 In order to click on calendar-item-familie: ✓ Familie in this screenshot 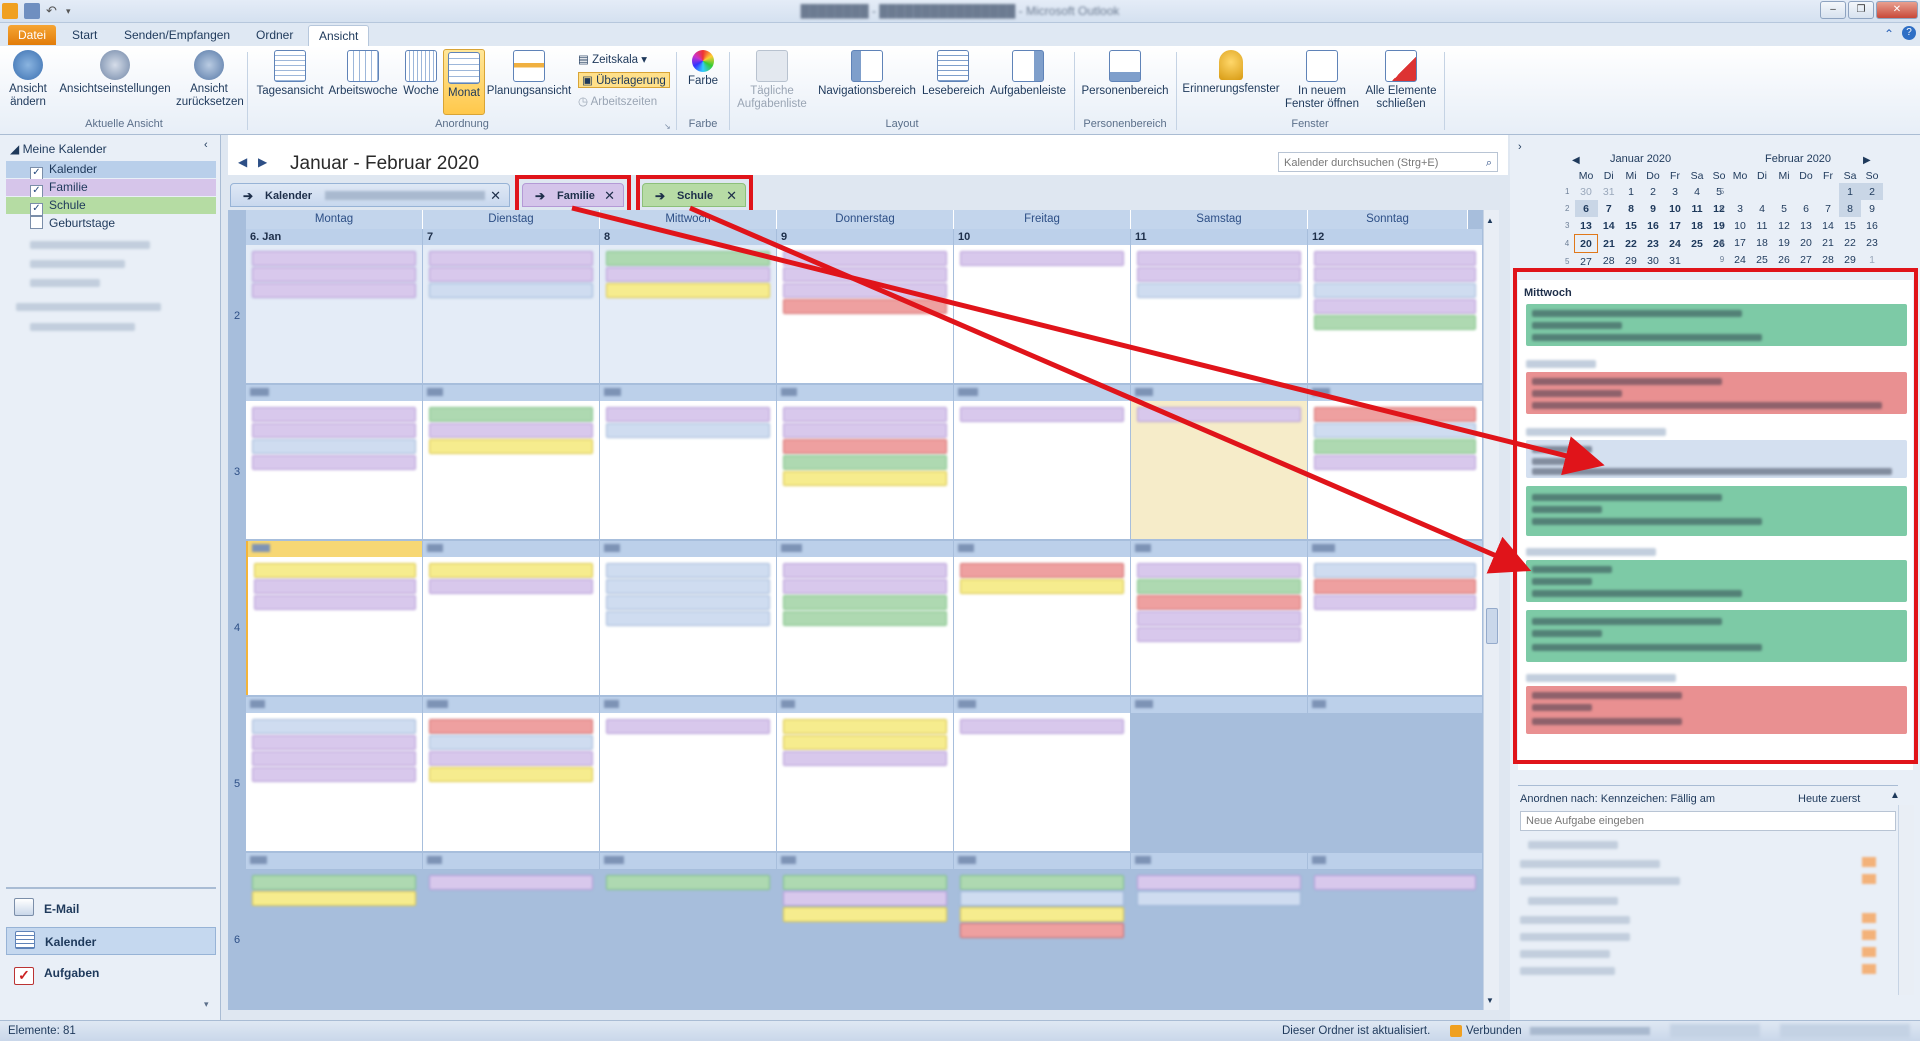, I will do `click(111, 188)`.